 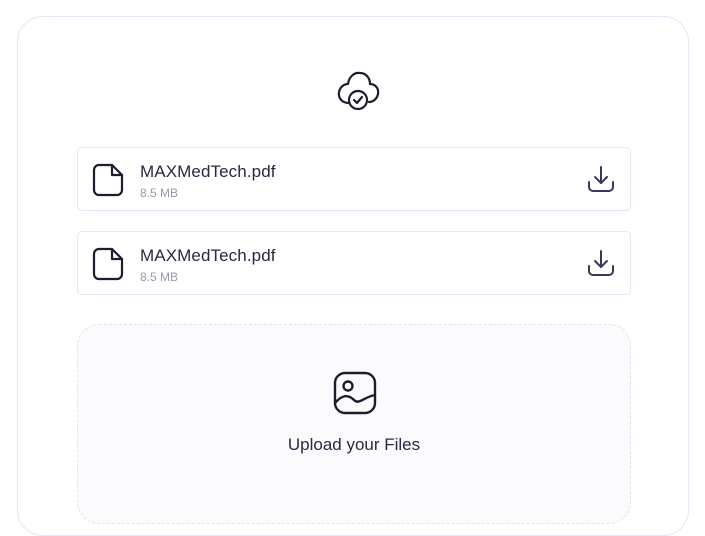 What do you see at coordinates (358, 91) in the screenshot?
I see `cloud-check-icon` at bounding box center [358, 91].